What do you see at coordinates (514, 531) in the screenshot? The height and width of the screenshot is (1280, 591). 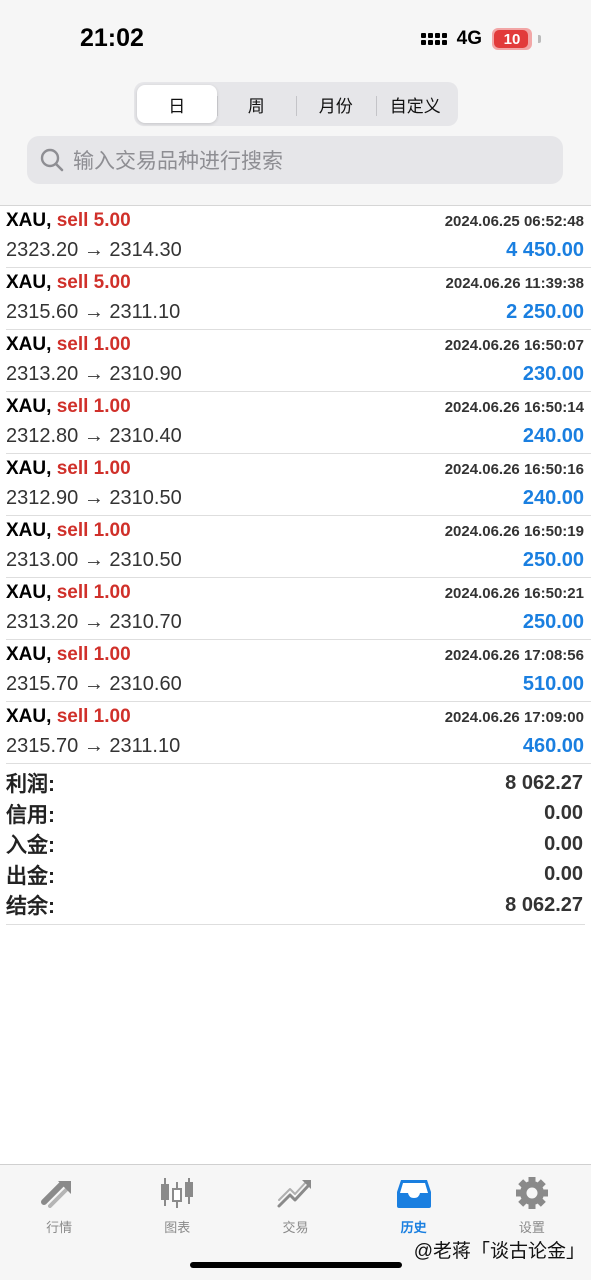 I see `trade-time: 2024.06.26 16:50:19` at bounding box center [514, 531].